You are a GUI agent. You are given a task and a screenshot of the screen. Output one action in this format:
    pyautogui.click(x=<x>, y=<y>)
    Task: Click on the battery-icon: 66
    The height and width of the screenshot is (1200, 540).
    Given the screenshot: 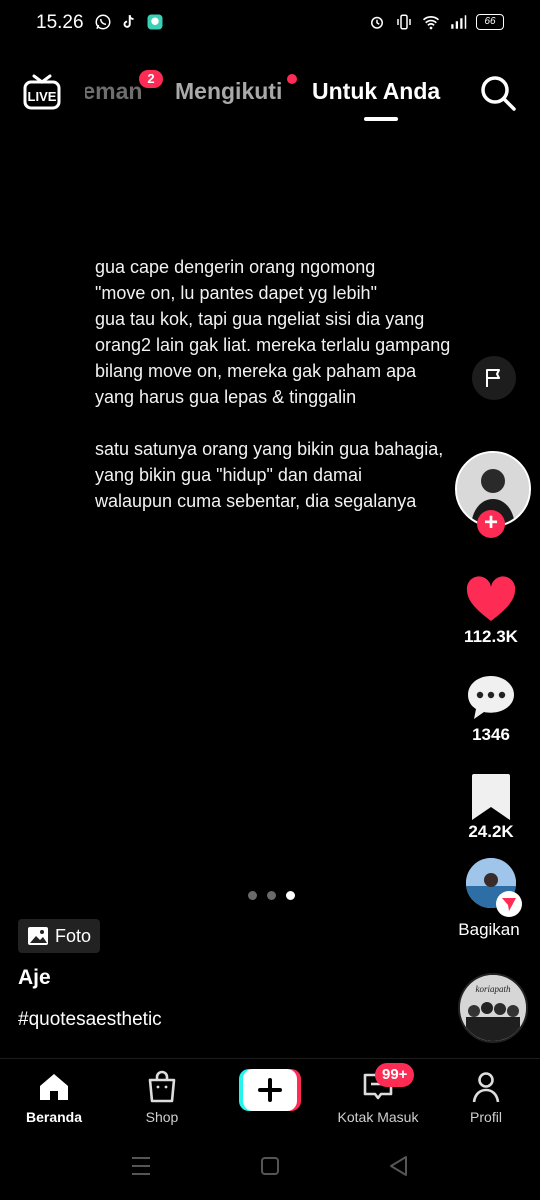 What is the action you would take?
    pyautogui.click(x=490, y=22)
    